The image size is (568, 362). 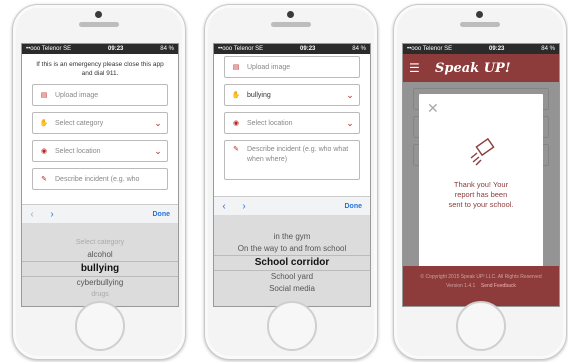 What do you see at coordinates (100, 255) in the screenshot?
I see `picker-option: alcohol` at bounding box center [100, 255].